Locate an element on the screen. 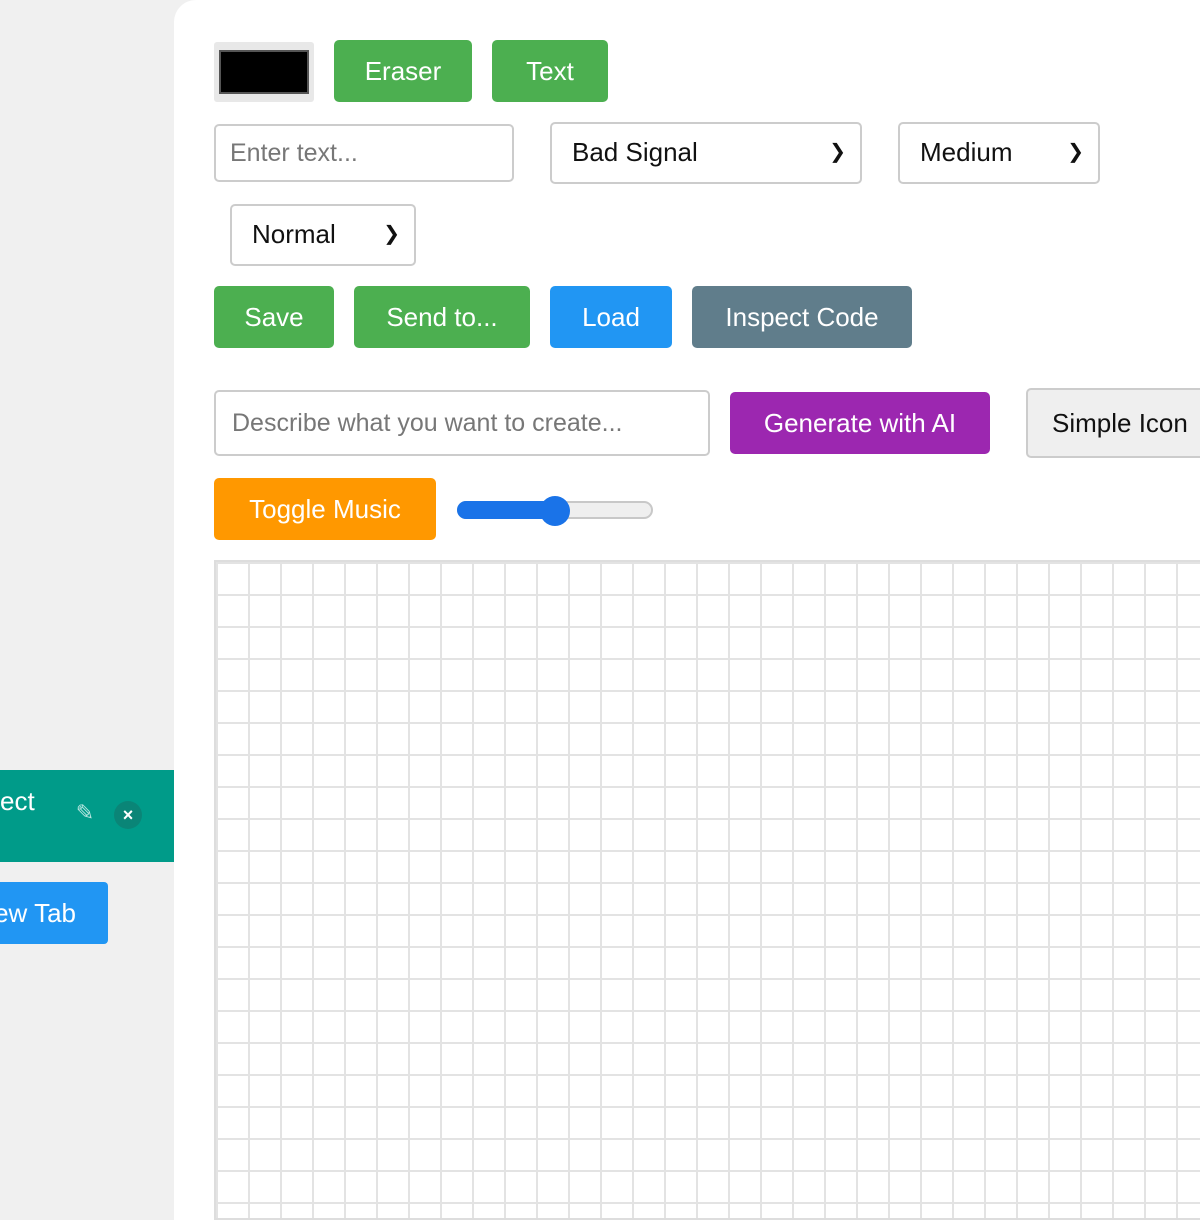  load-button: Load is located at coordinates (611, 317).